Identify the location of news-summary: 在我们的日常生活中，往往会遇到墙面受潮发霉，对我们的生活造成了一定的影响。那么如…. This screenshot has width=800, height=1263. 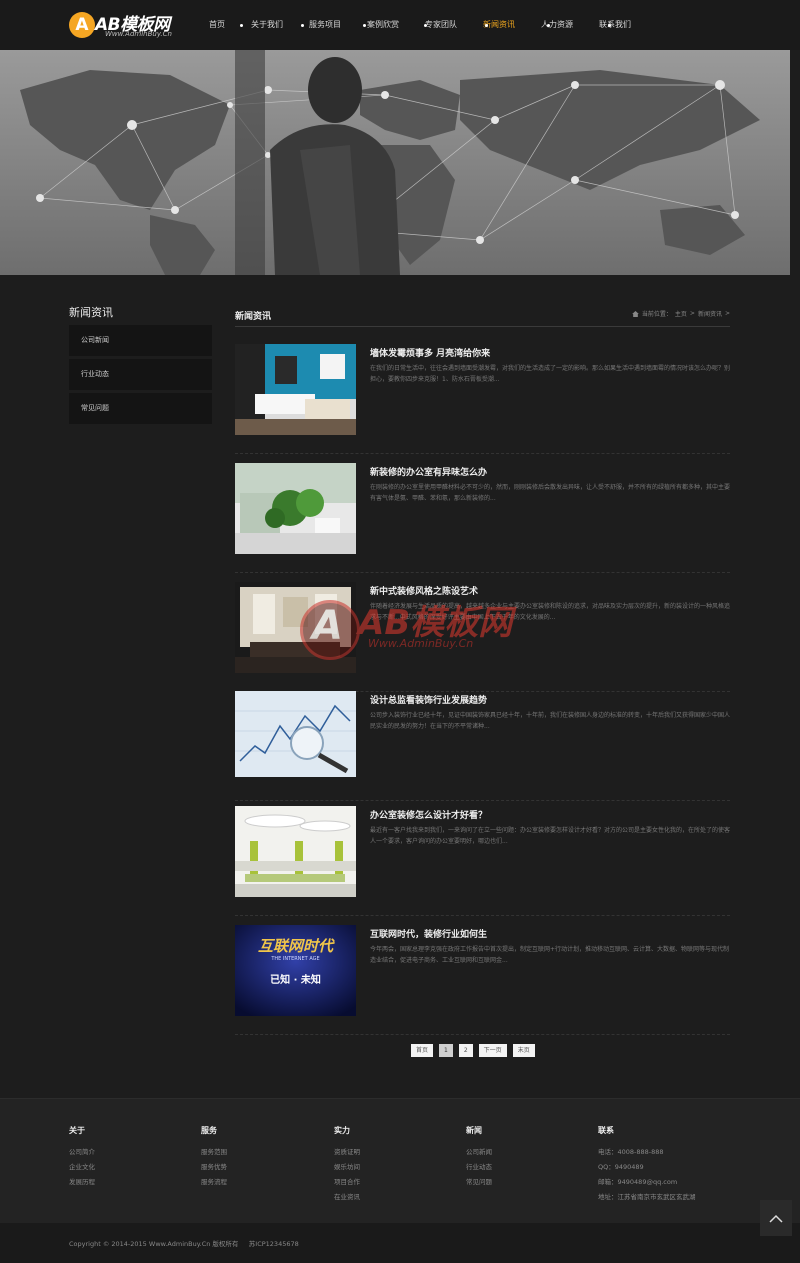
(550, 374).